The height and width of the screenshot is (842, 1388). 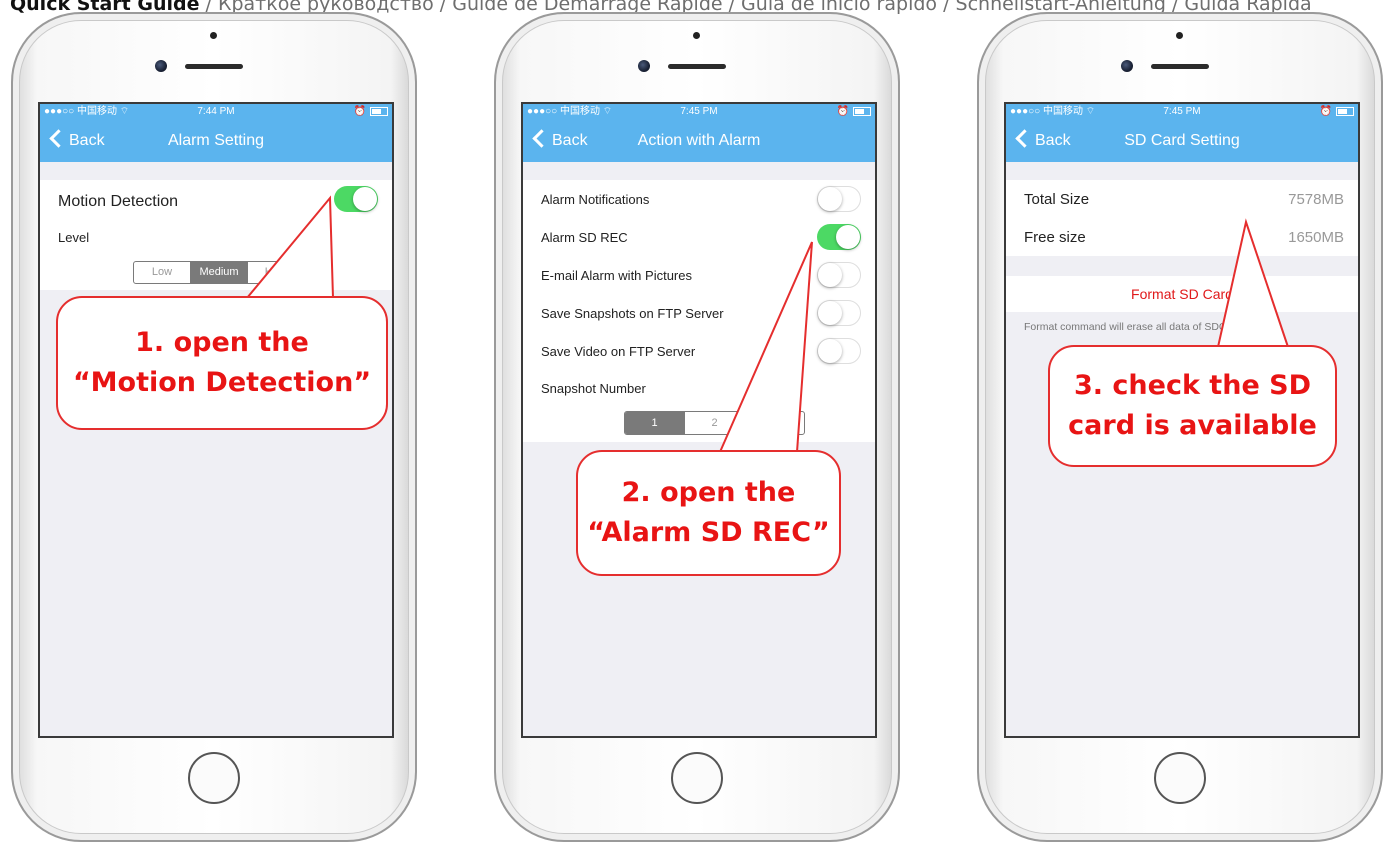 I want to click on nav-bar: Back Action with Alarm, so click(x=699, y=141).